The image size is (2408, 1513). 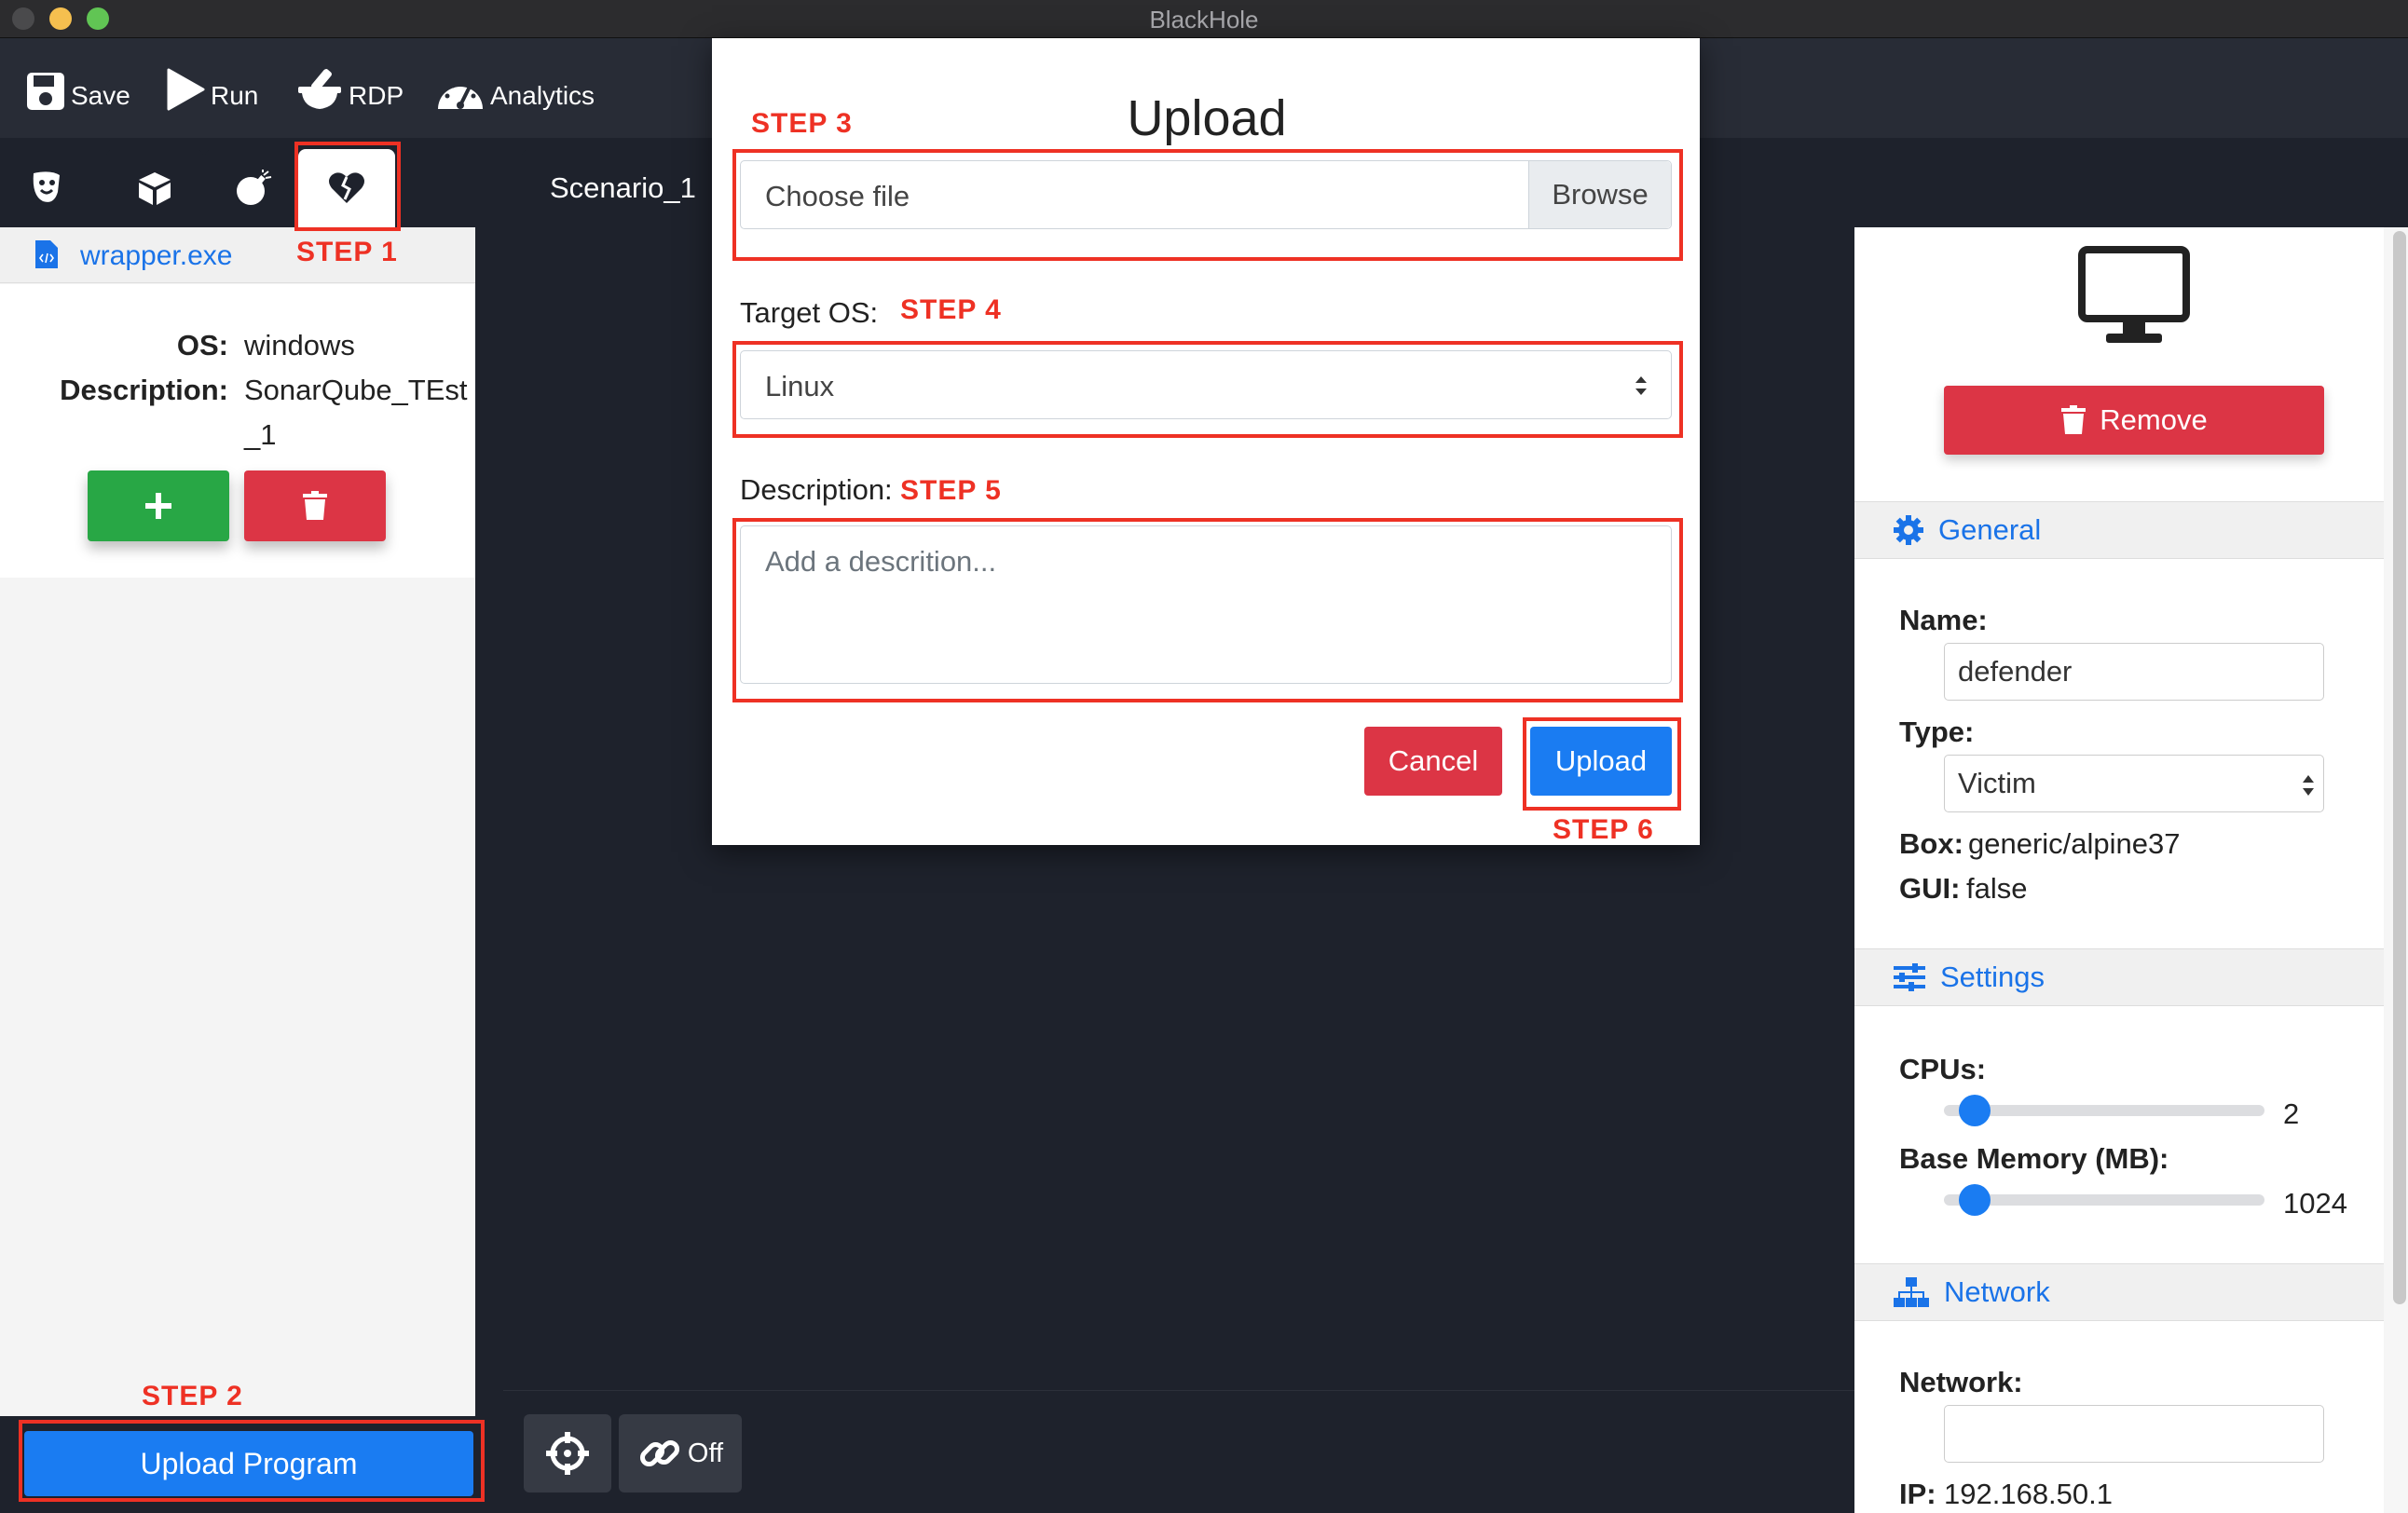 What do you see at coordinates (1207, 610) in the screenshot?
I see `step5-highlight` at bounding box center [1207, 610].